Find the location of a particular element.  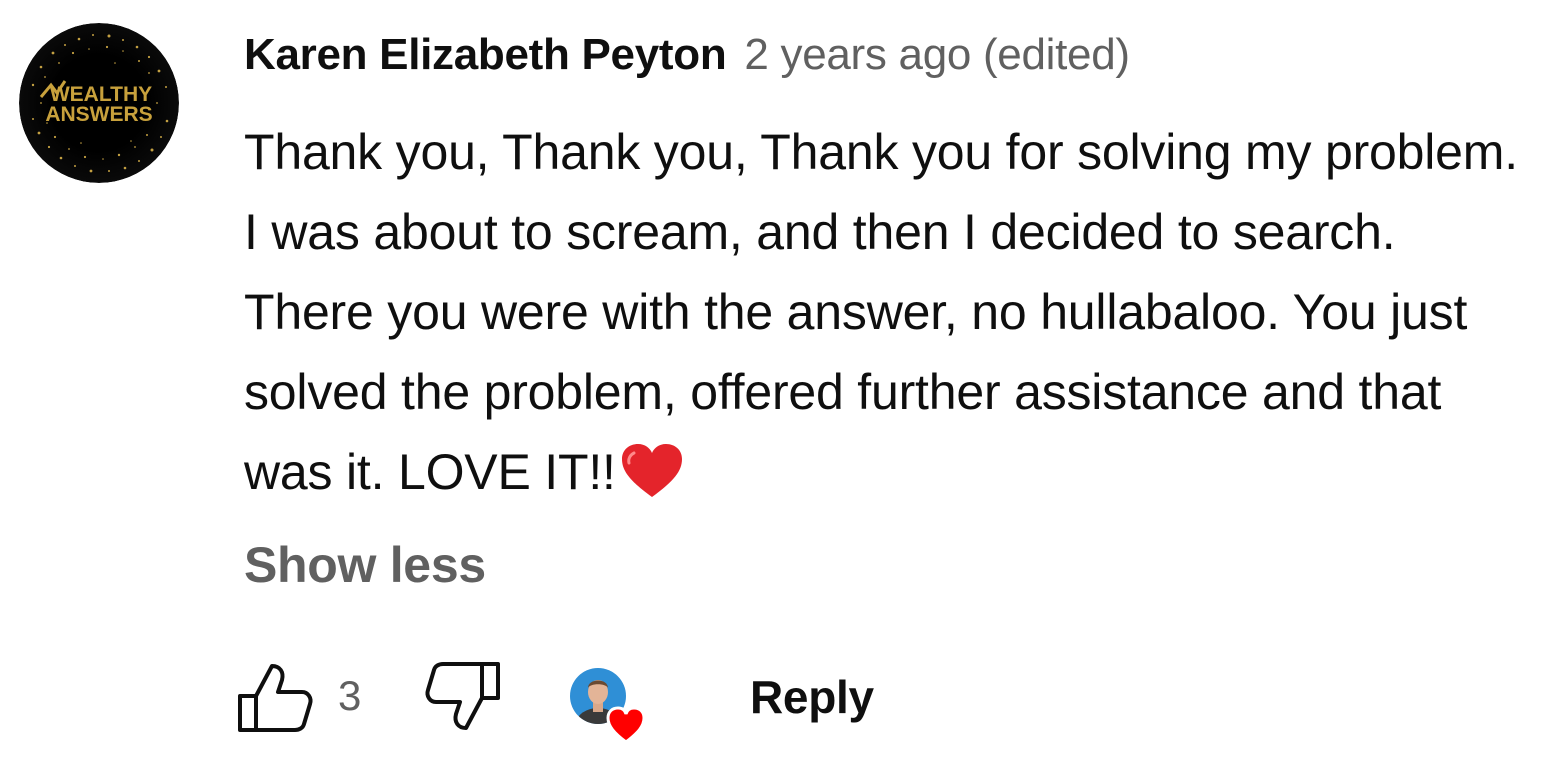

show-less-button: Show less is located at coordinates (365, 565).